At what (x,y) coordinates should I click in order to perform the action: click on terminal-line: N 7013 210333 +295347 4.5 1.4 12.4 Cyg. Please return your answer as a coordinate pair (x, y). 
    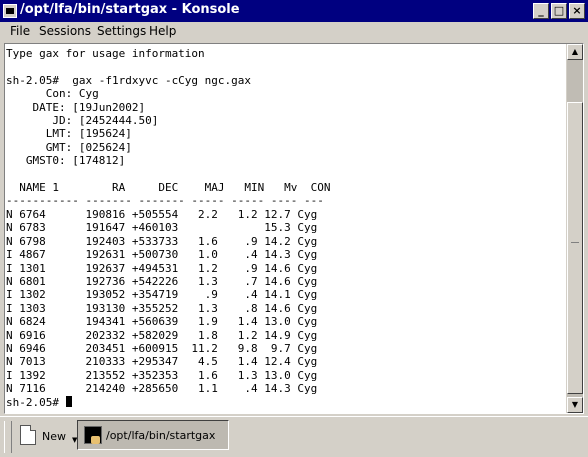
    Looking at the image, I should click on (162, 362).